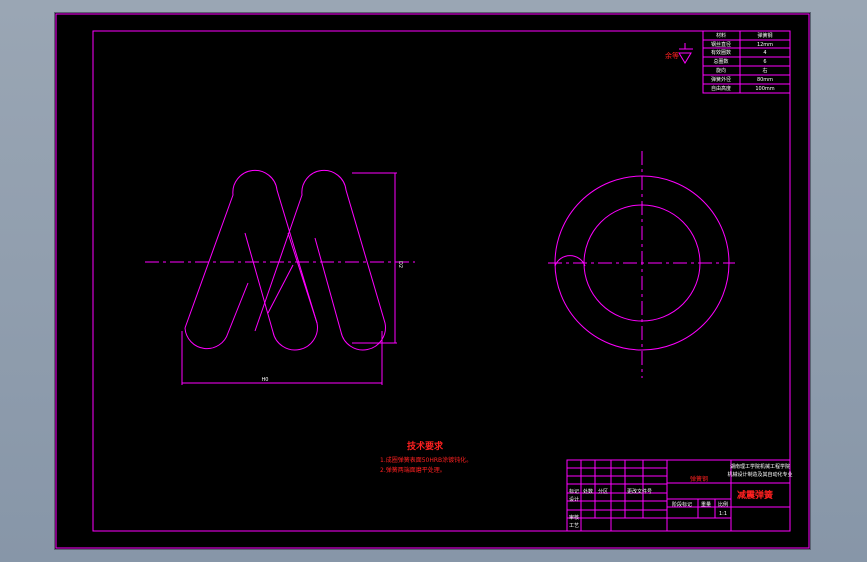 The width and height of the screenshot is (867, 562). I want to click on spec-label-0: 材料, so click(721, 35).